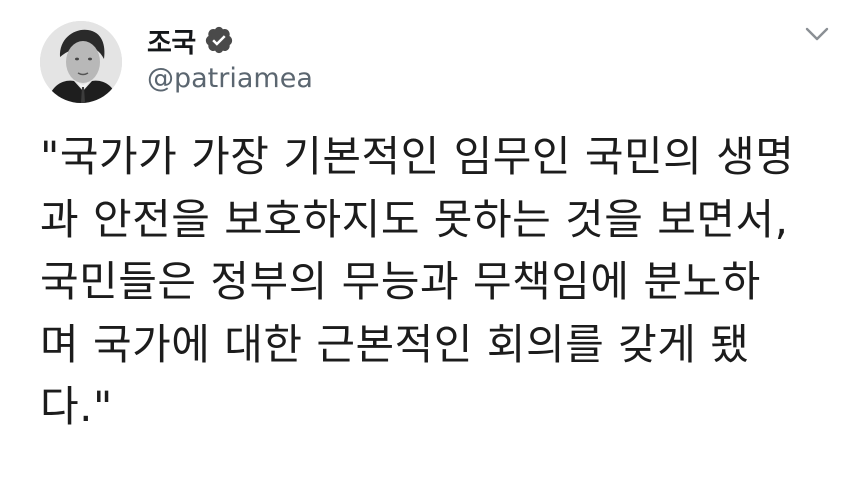 This screenshot has height=481, width=850. I want to click on user-handle: @patriamea, so click(230, 78).